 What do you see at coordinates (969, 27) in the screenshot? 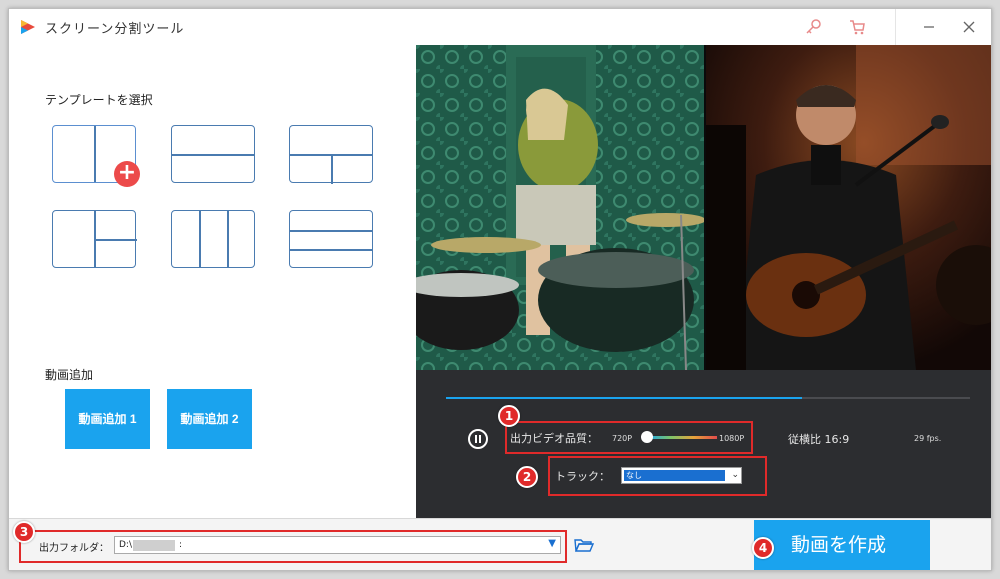
I see `close-icon` at bounding box center [969, 27].